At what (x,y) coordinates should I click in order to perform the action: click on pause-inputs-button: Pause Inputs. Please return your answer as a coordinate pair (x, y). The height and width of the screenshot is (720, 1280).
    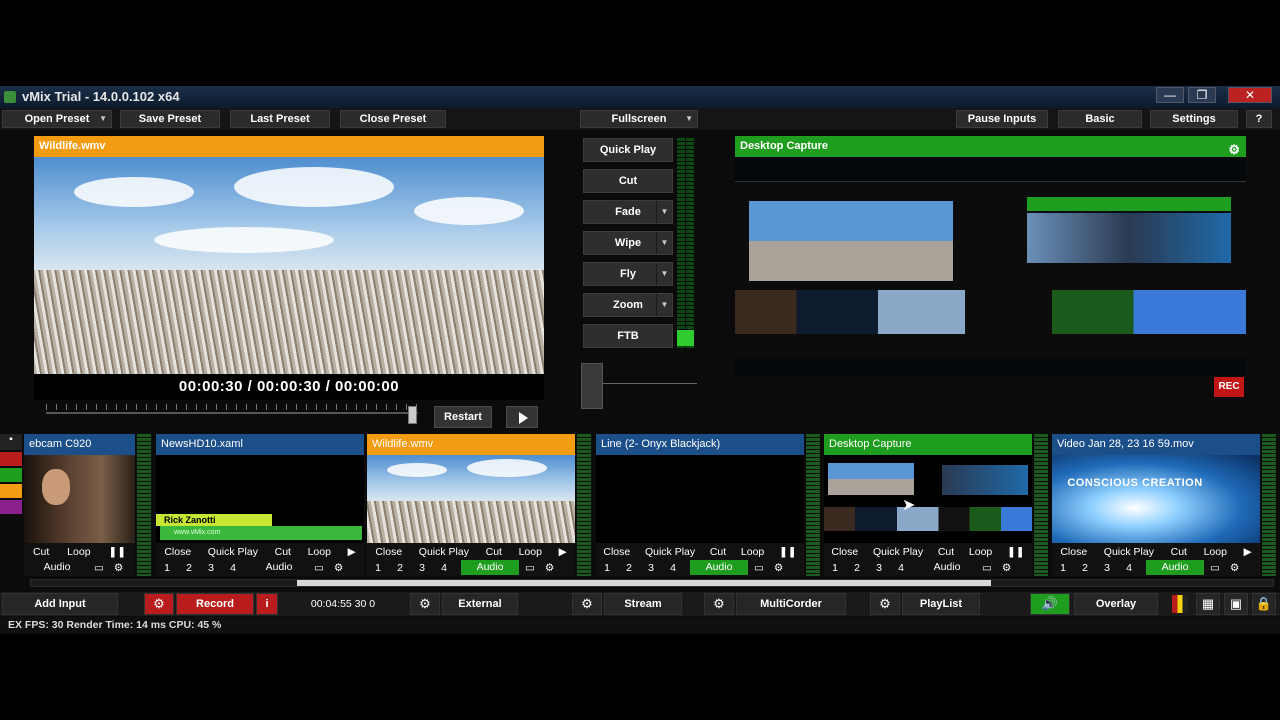
    Looking at the image, I should click on (1002, 119).